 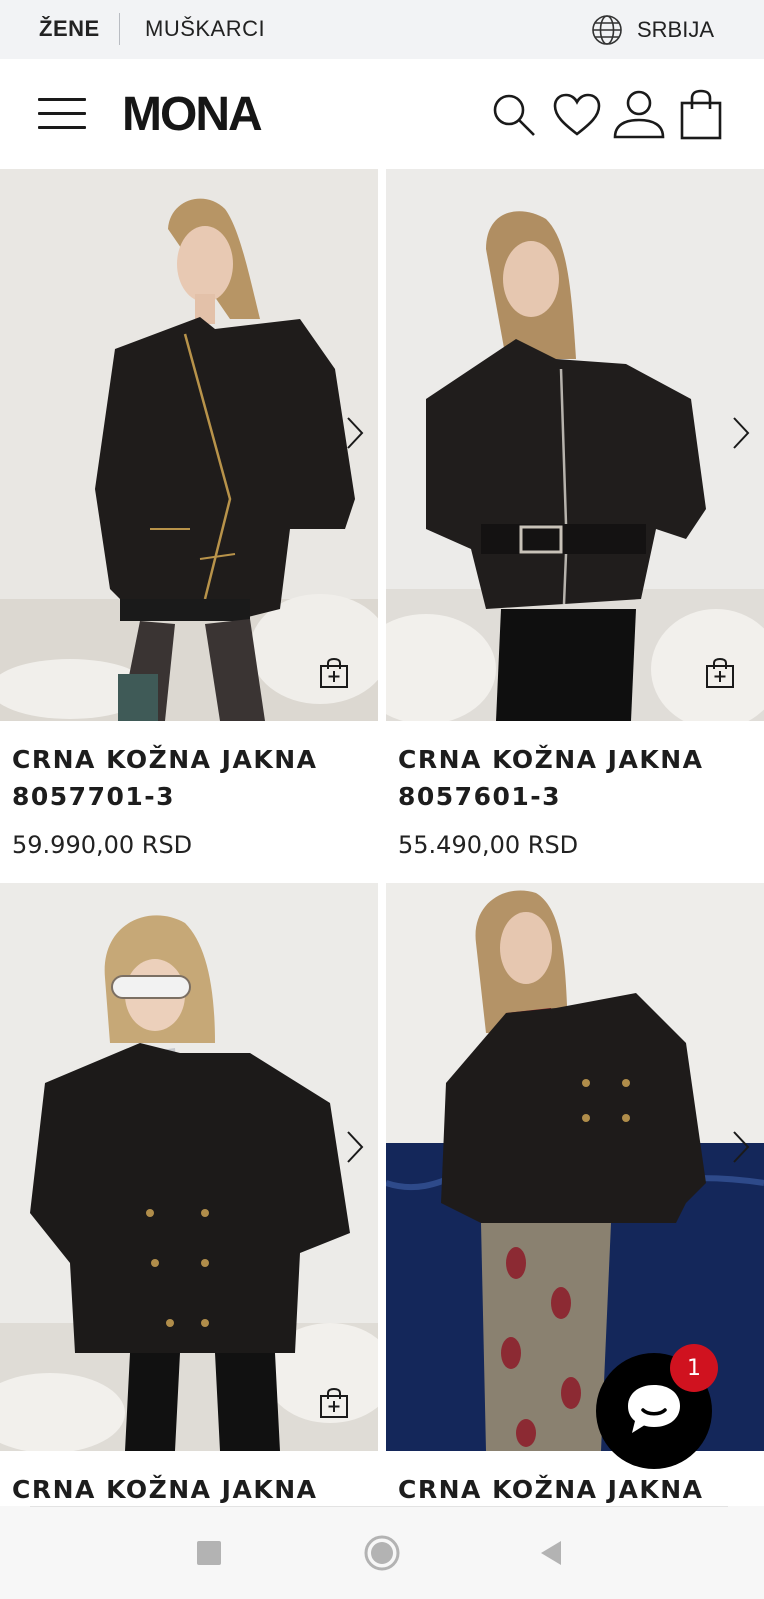 What do you see at coordinates (205, 29) in the screenshot?
I see `tab-muskarci: MUŠKARCI` at bounding box center [205, 29].